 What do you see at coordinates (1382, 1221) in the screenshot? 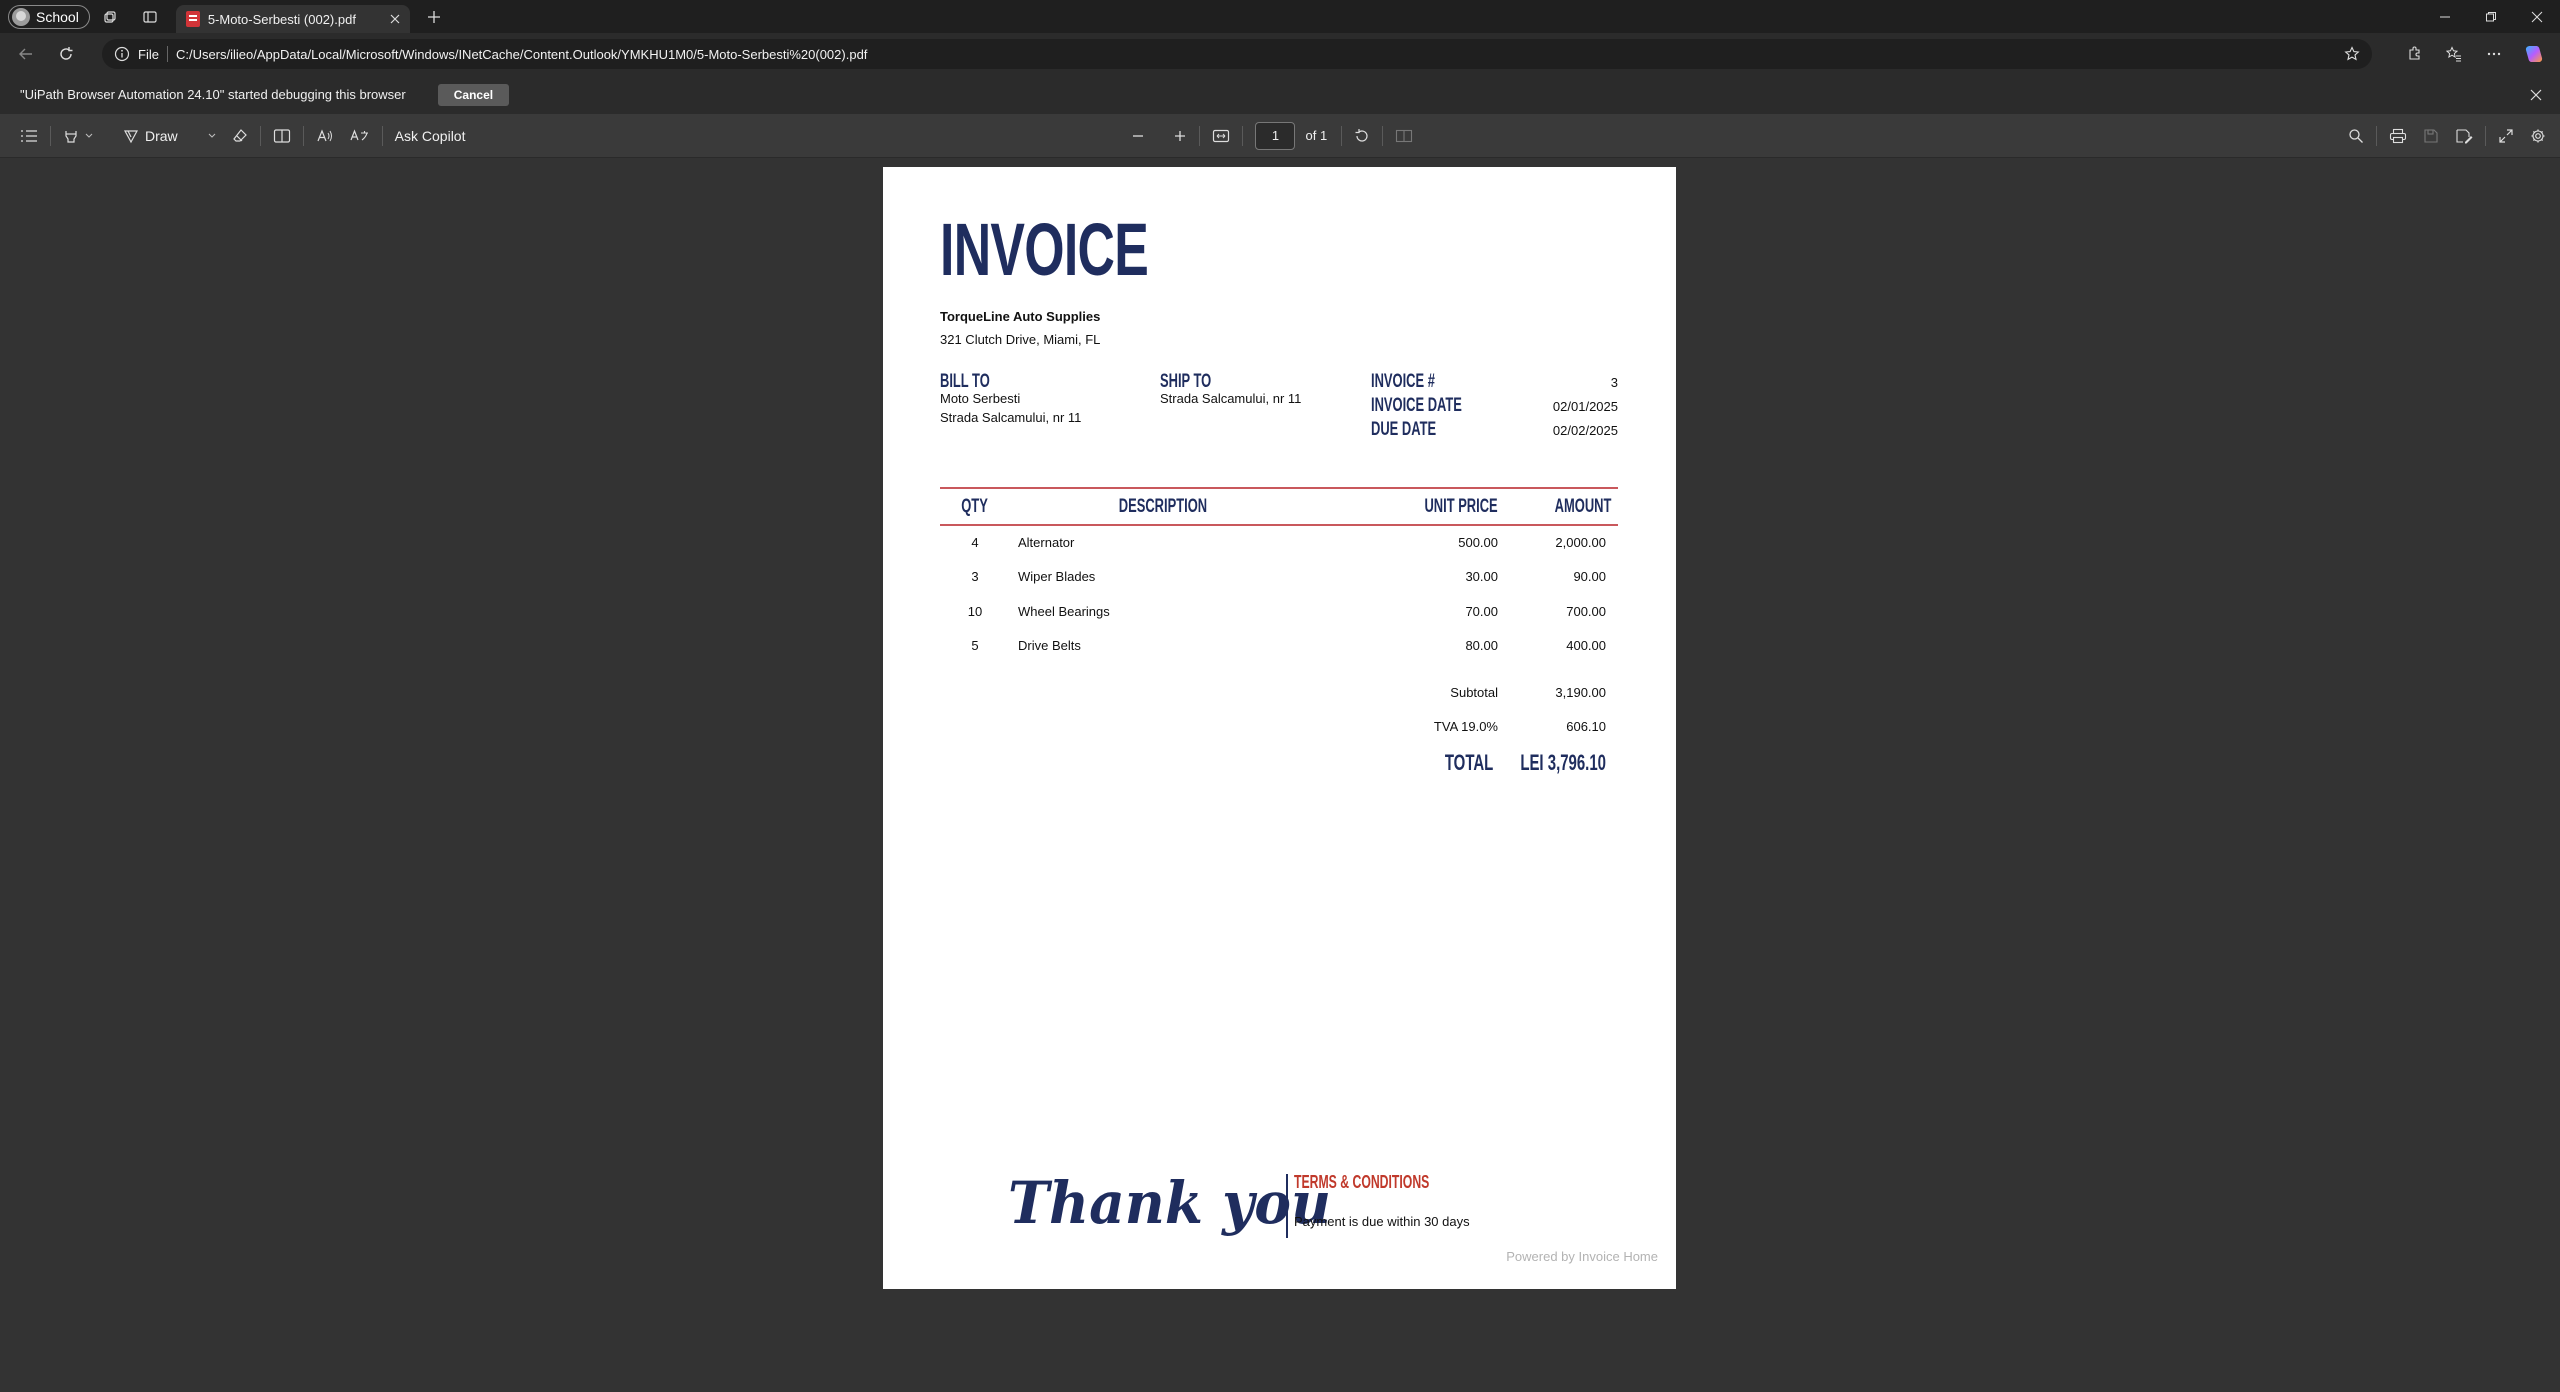
I see `terms-text: Payment is due within 30 days` at bounding box center [1382, 1221].